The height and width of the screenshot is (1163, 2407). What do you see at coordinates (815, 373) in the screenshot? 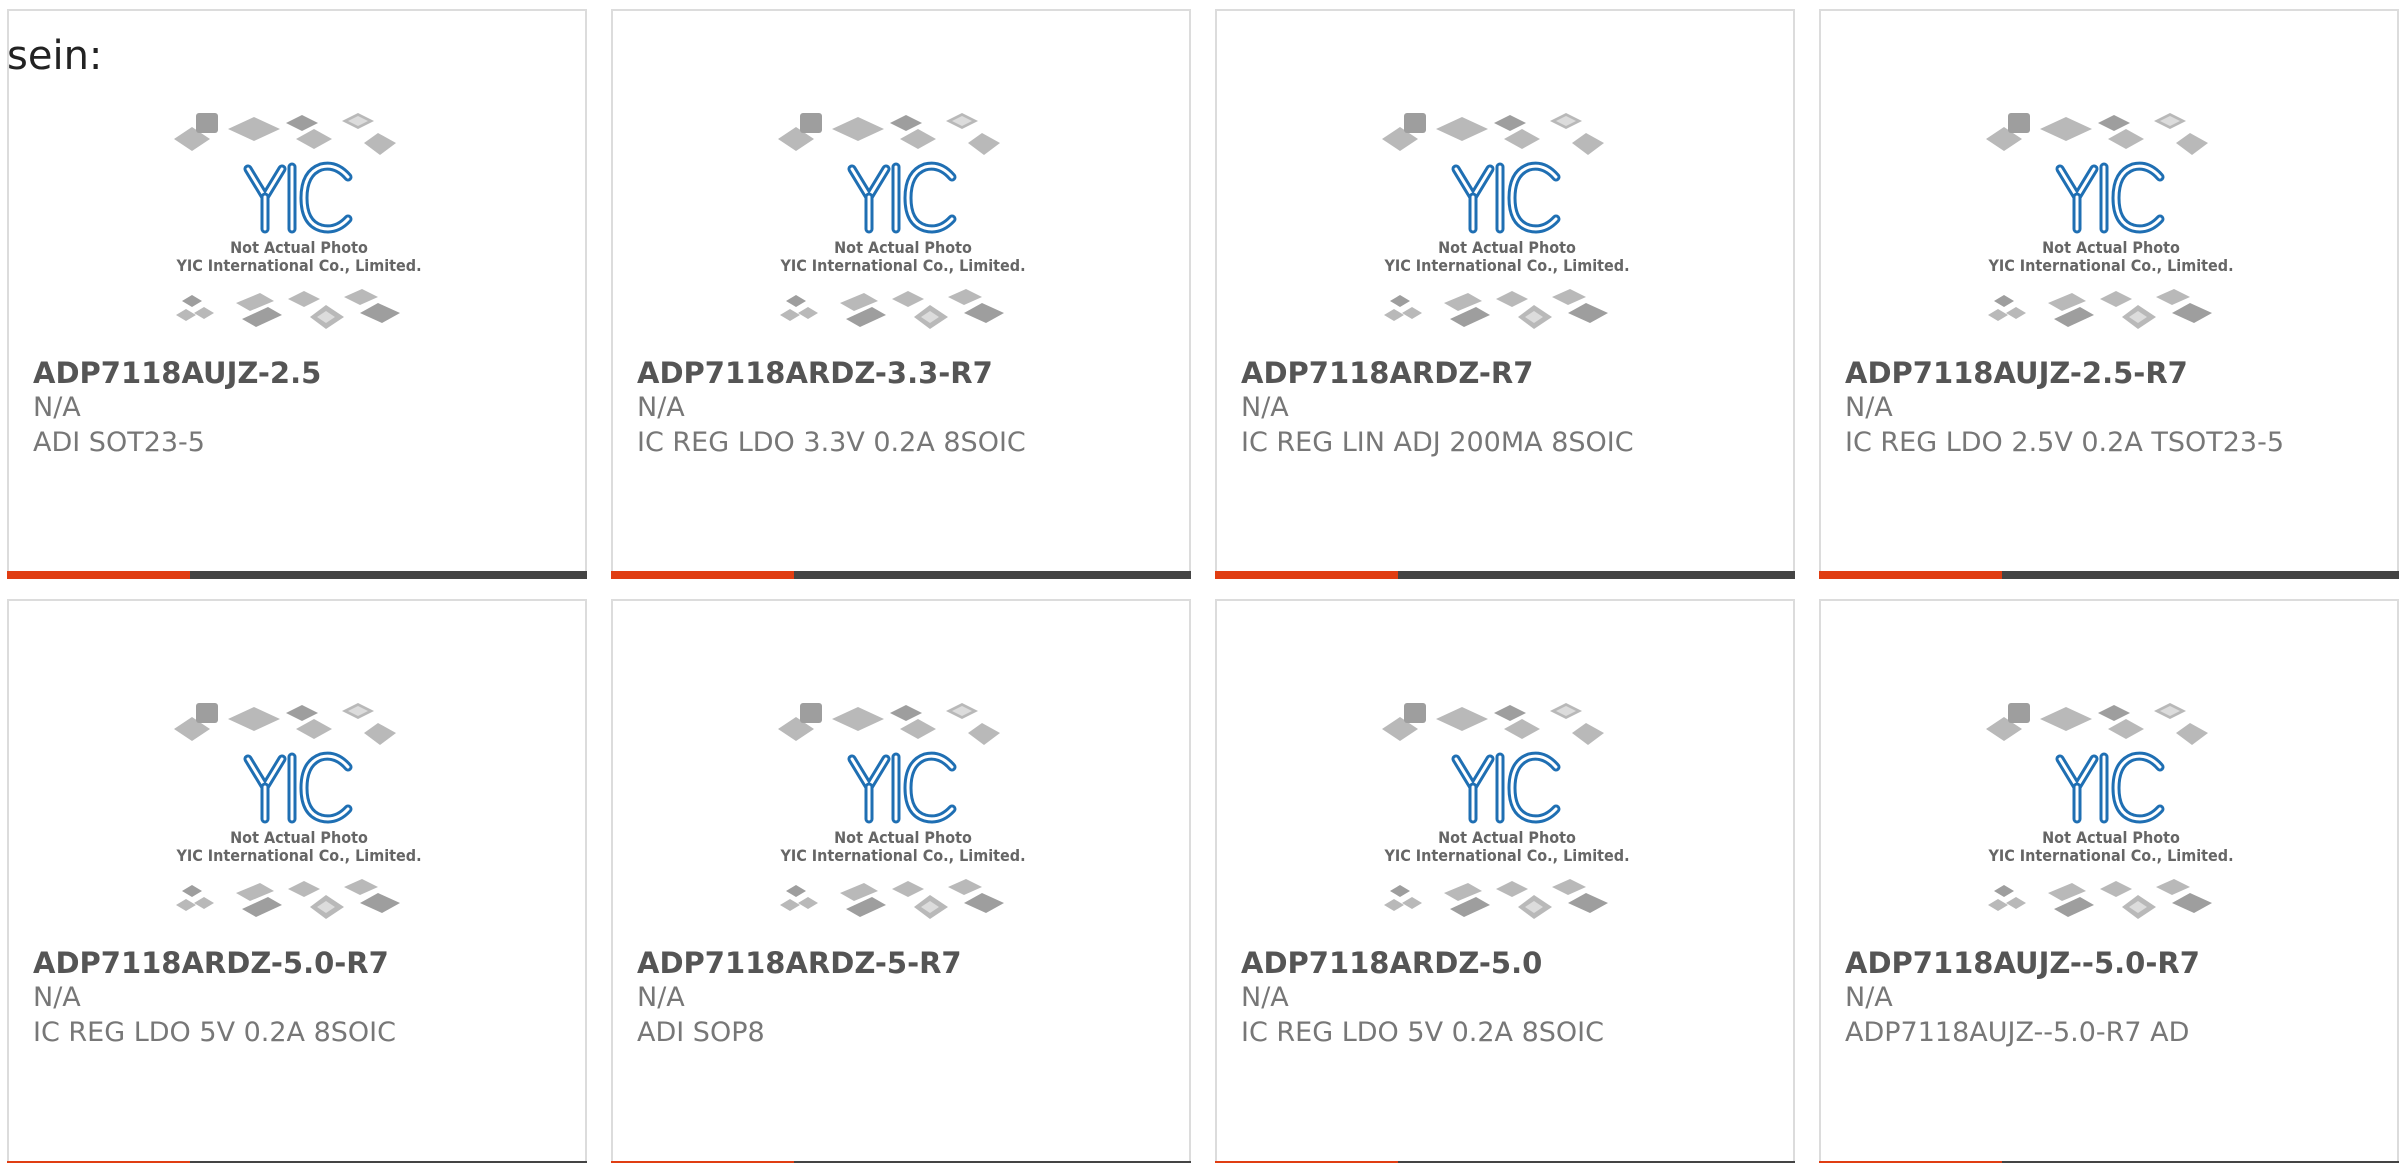
I see `part-number: ADP7118ARDZ-3.3-R7` at bounding box center [815, 373].